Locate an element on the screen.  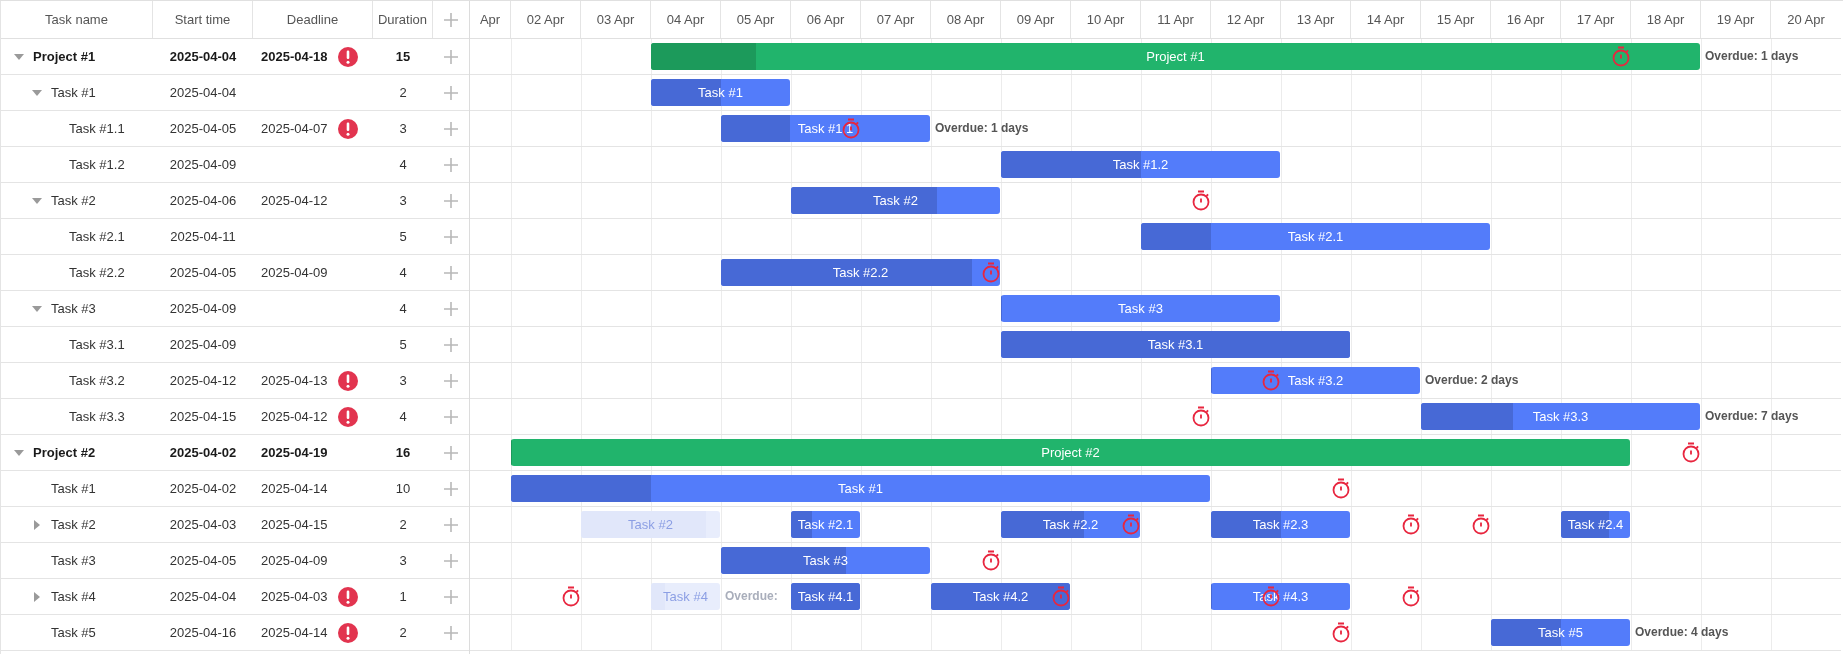
task-bar: Task #3.2 is located at coordinates (1315, 380).